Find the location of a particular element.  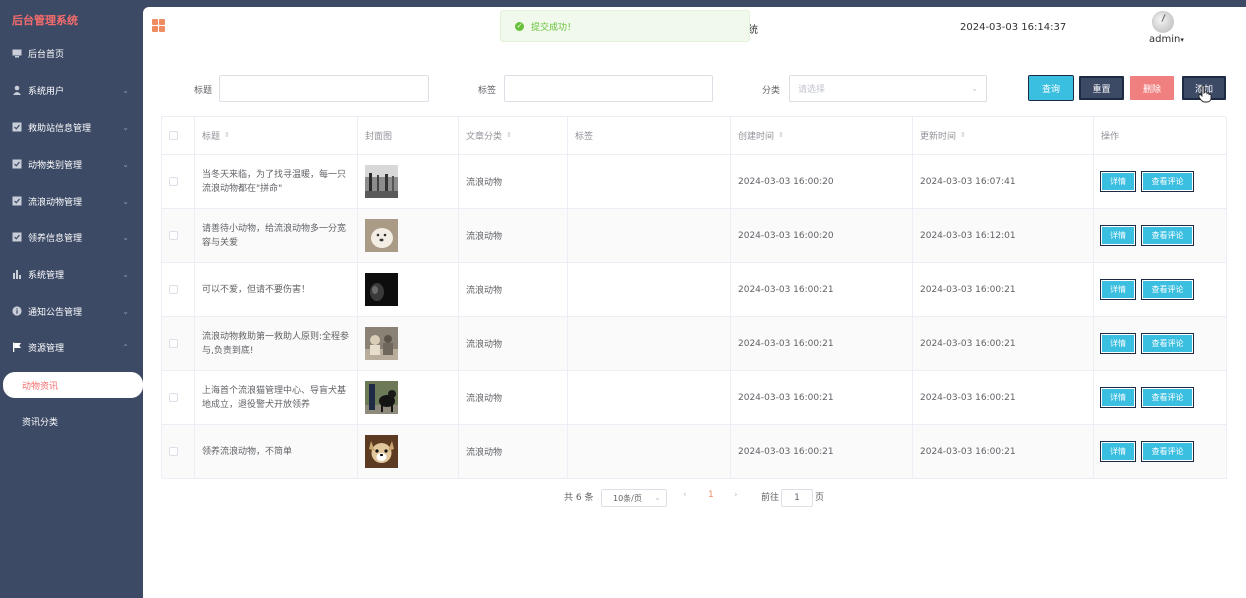

reset-button: 重置 is located at coordinates (1101, 88).